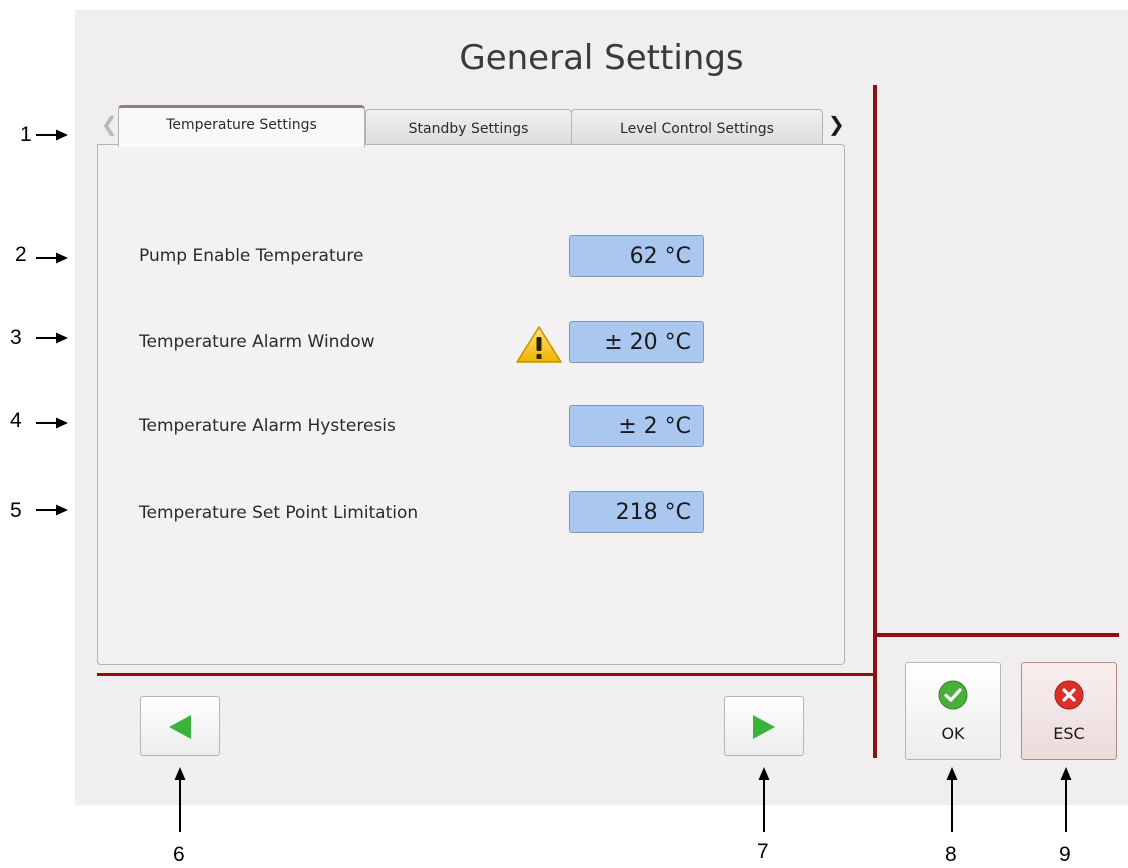 Image resolution: width=1128 pixels, height=868 pixels. Describe the element at coordinates (52, 510) in the screenshot. I see `callout-5-arrow-icon` at that location.